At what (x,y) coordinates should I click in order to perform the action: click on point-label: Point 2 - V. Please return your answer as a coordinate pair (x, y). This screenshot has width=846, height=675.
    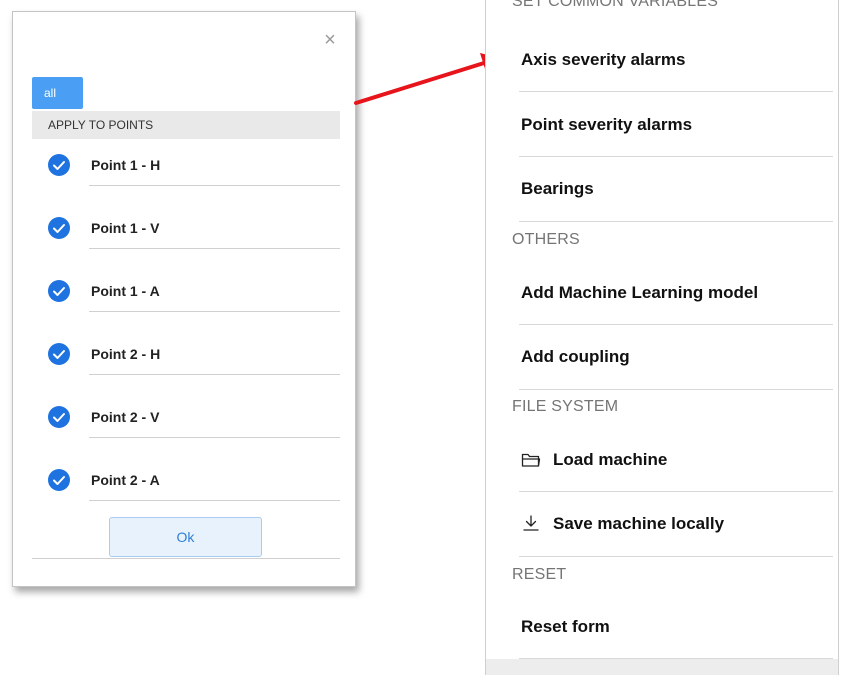
    Looking at the image, I should click on (125, 417).